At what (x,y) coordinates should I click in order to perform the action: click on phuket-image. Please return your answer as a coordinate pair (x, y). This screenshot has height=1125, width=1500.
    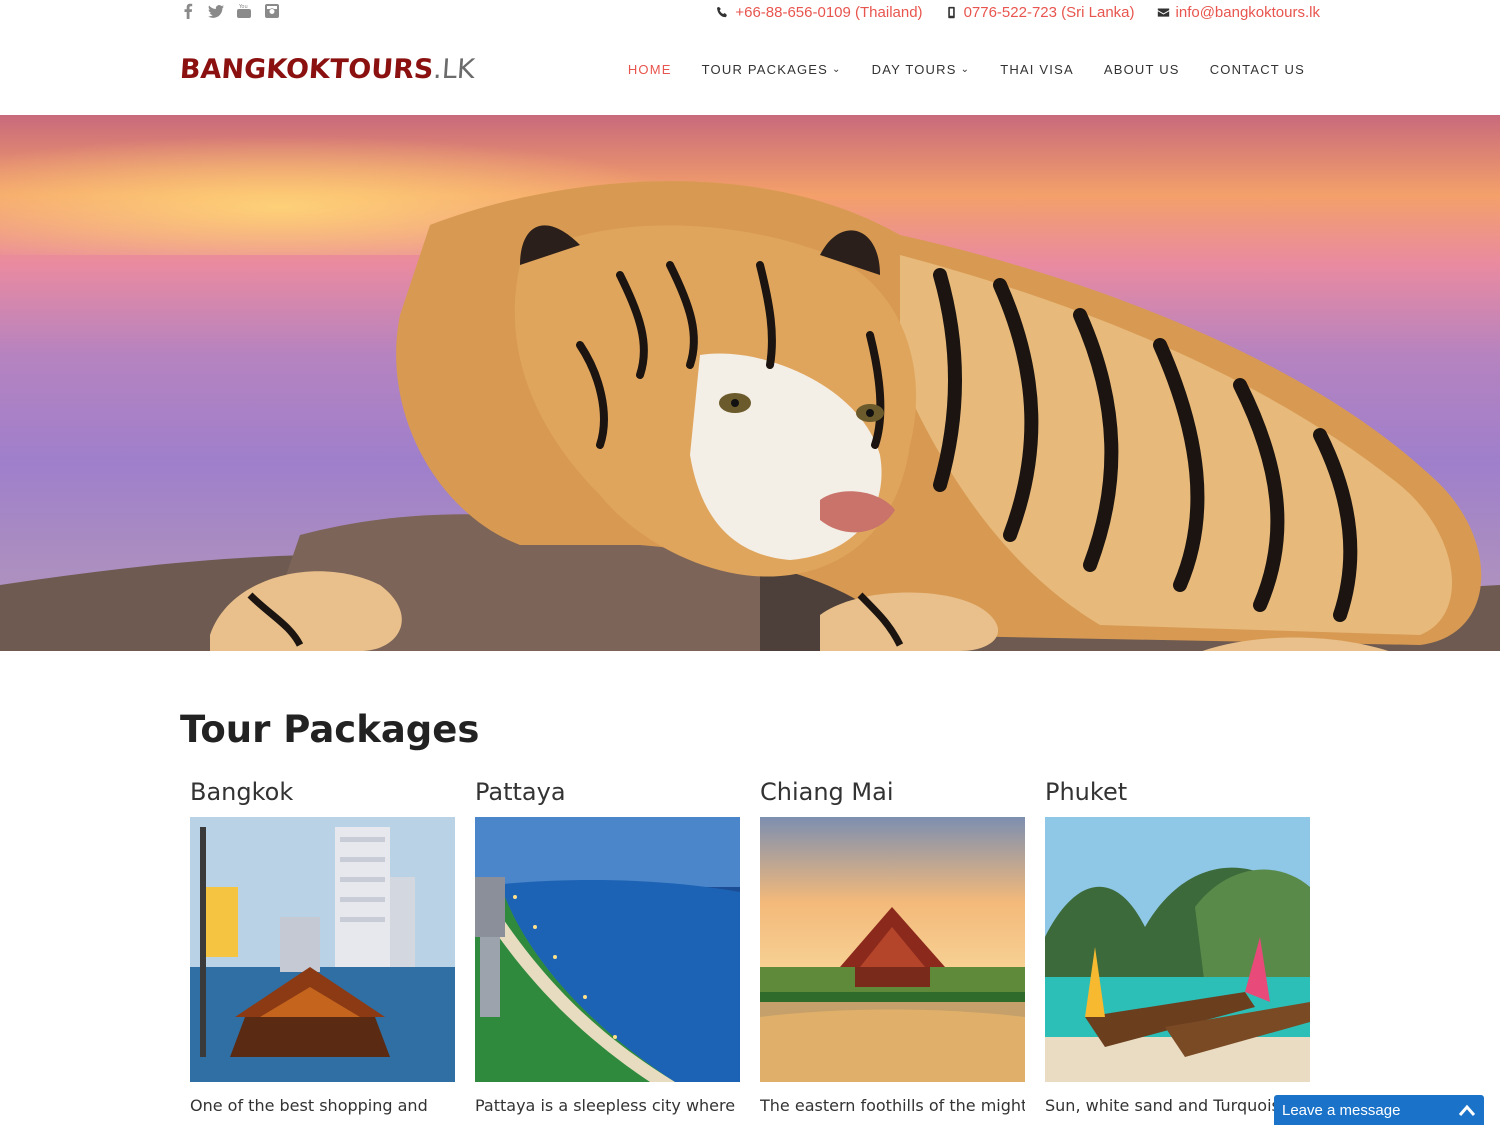
    Looking at the image, I should click on (1177, 949).